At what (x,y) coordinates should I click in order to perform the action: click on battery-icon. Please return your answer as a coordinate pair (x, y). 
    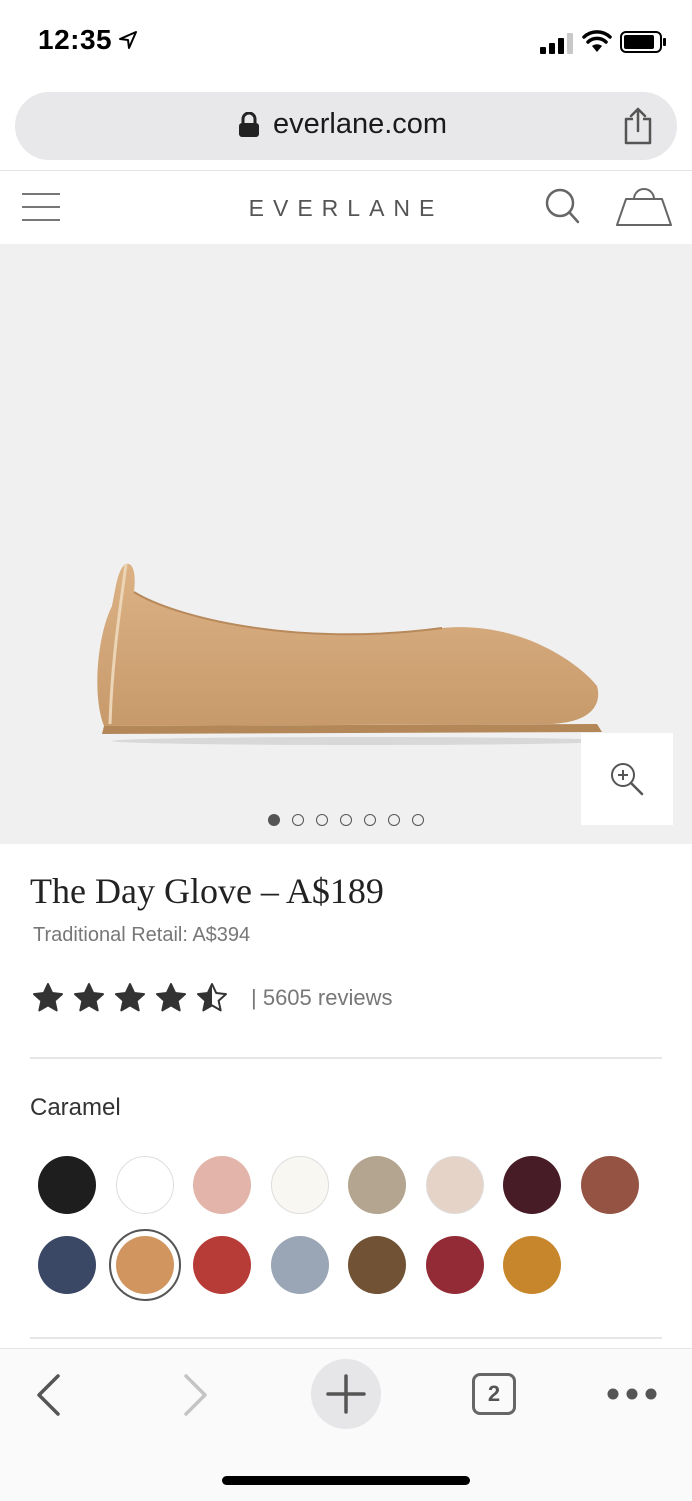
    Looking at the image, I should click on (643, 42).